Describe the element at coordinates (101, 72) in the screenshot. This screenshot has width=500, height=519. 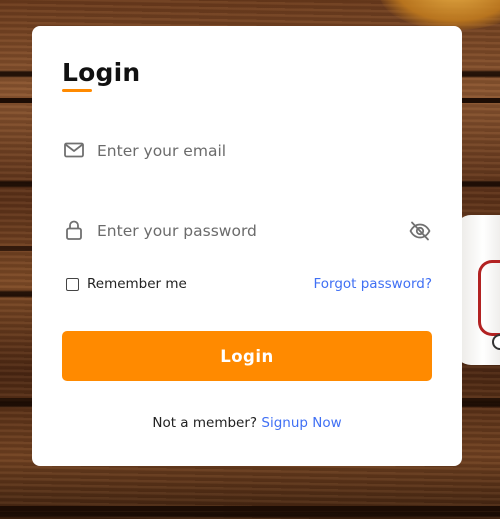
I see `login-title: Login` at that location.